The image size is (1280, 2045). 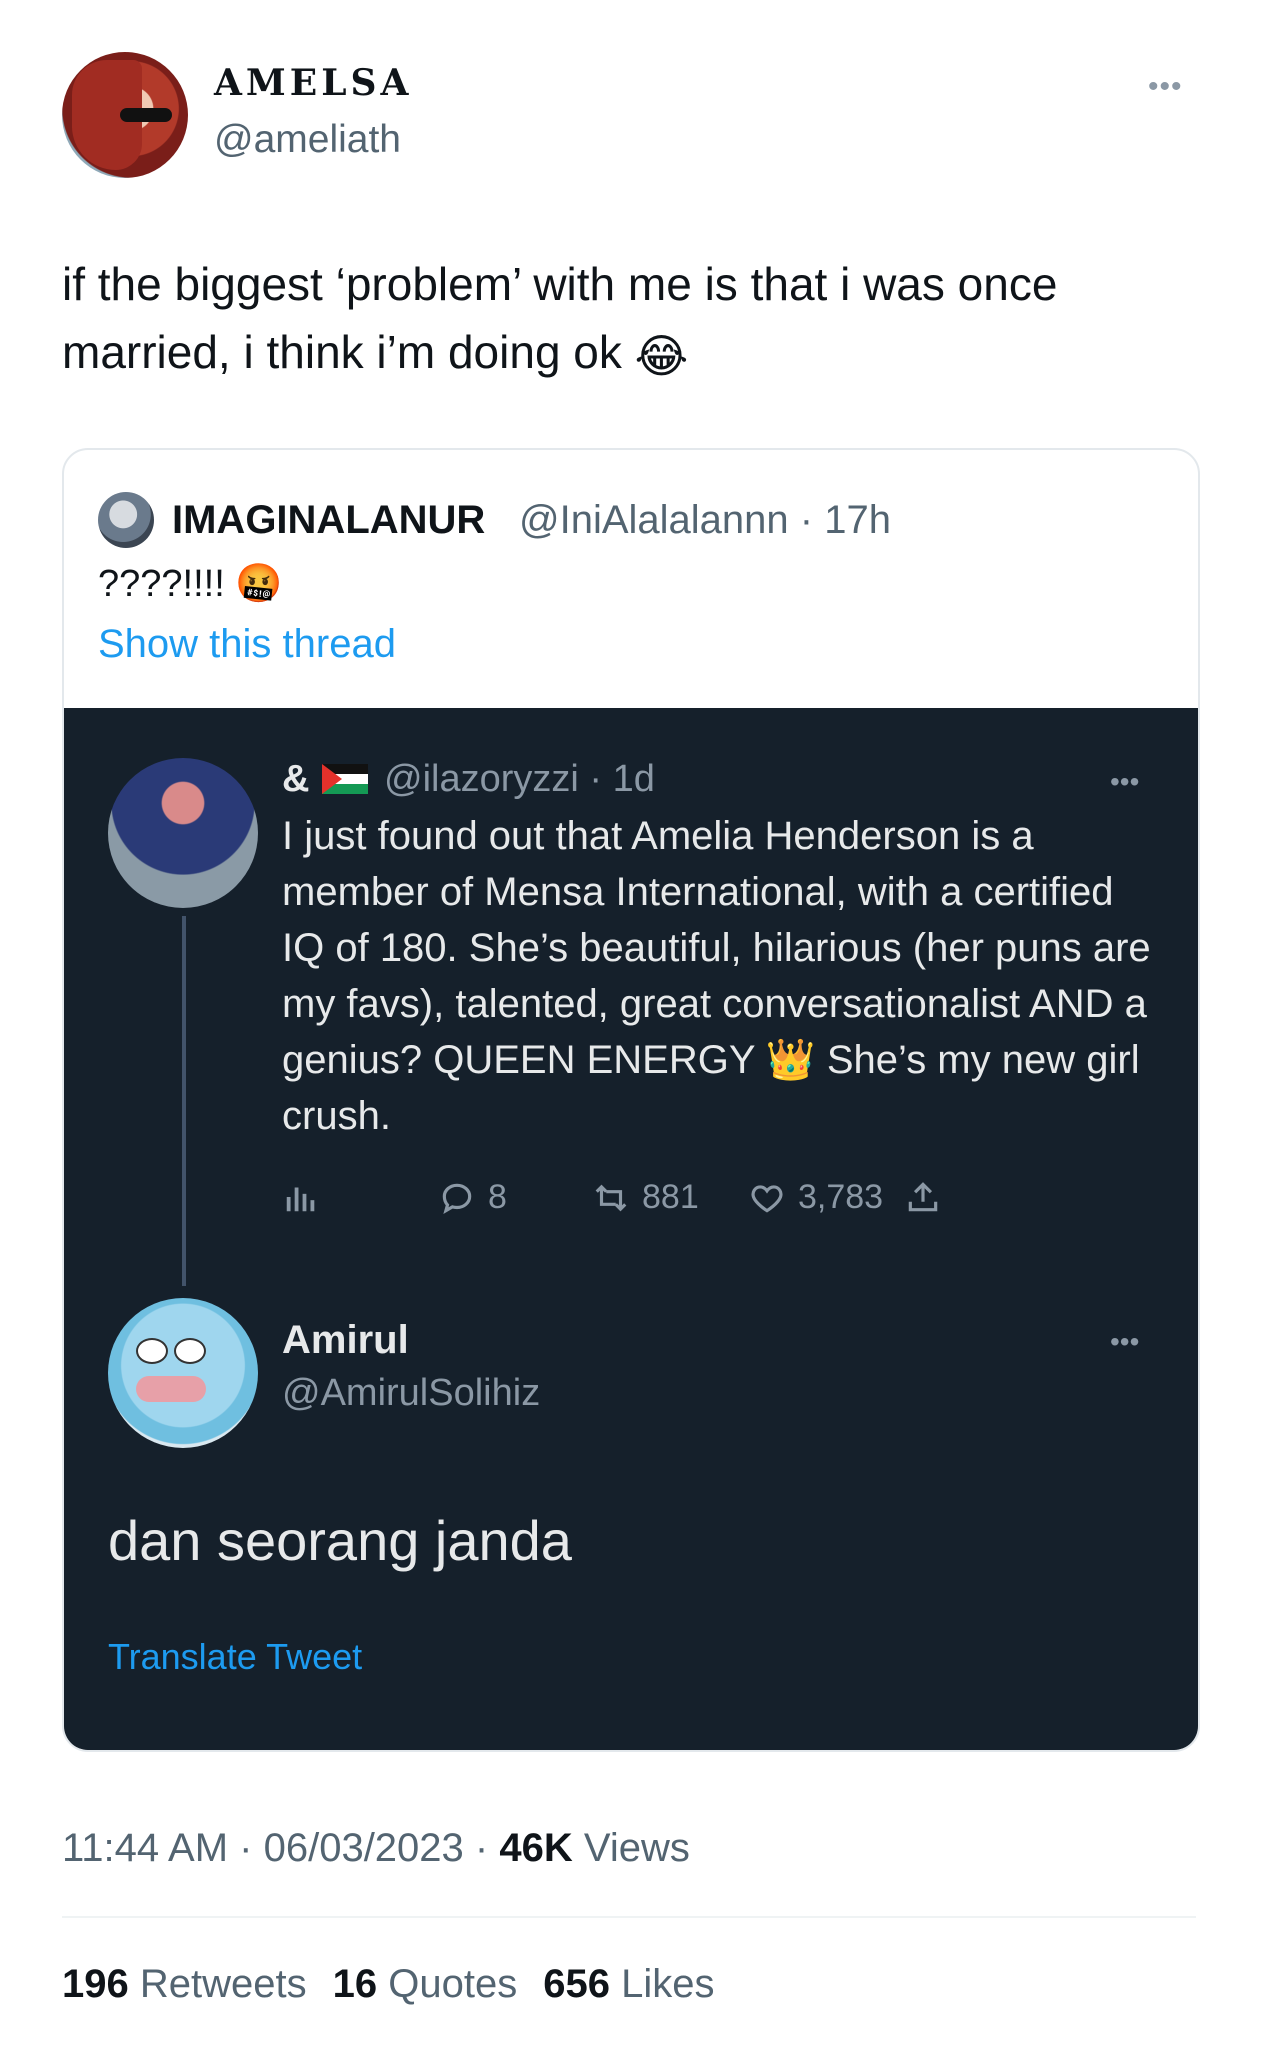 What do you see at coordinates (636, 1848) in the screenshot?
I see `views-label: Views` at bounding box center [636, 1848].